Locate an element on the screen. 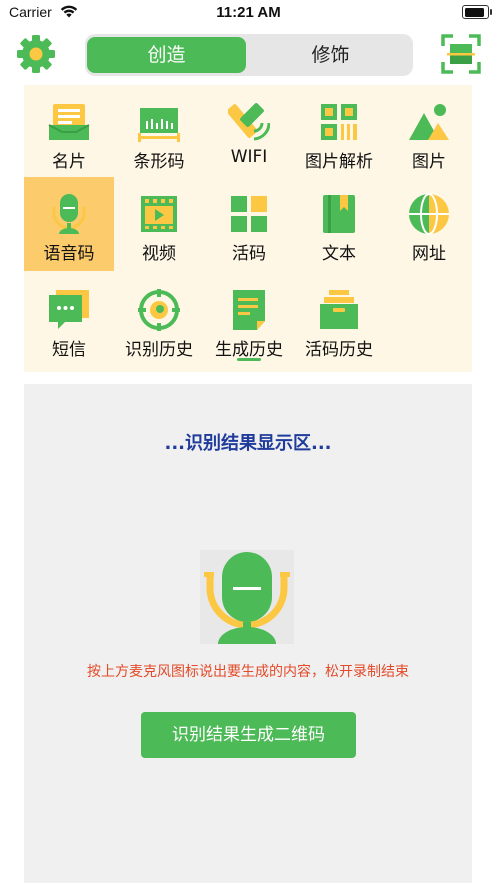 The width and height of the screenshot is (497, 883). grid-item-text: 文本 is located at coordinates (339, 224).